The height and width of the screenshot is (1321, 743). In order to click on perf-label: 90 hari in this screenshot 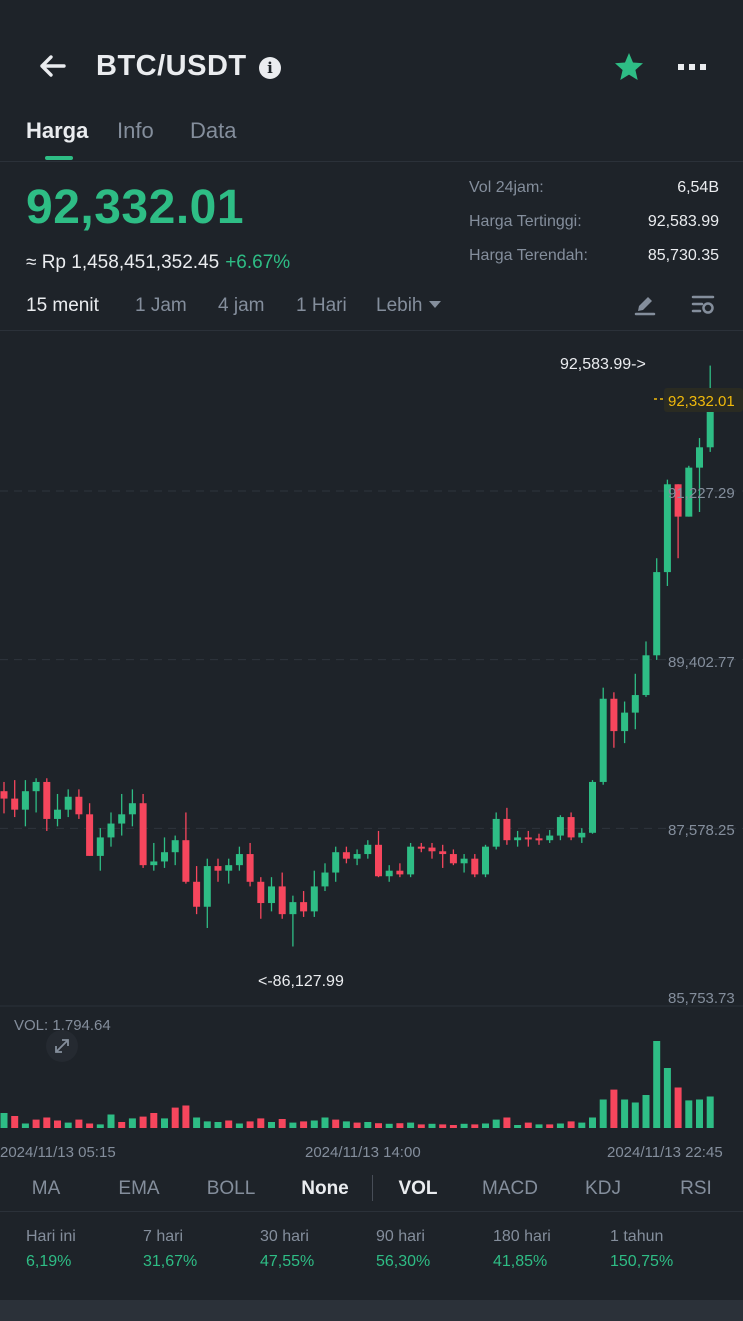, I will do `click(400, 1236)`.